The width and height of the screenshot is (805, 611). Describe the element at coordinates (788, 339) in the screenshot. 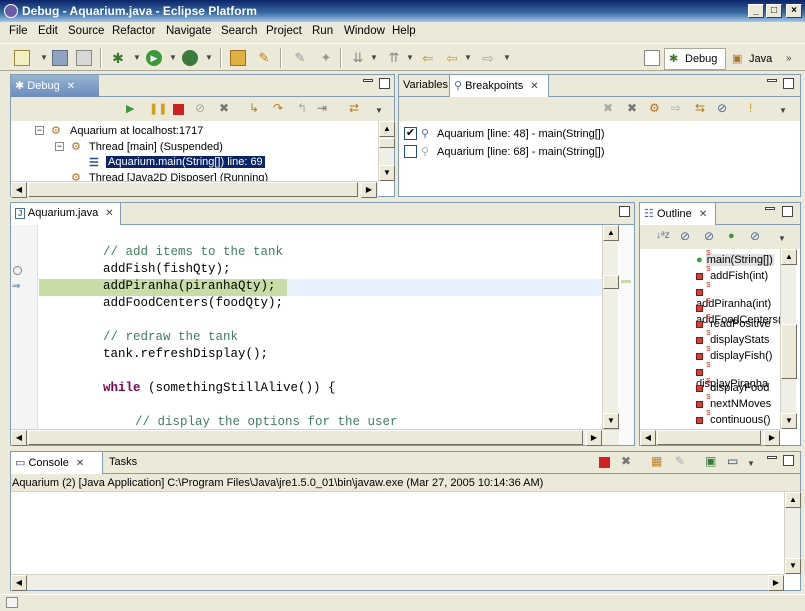

I see `outline-vscrollbar: ▲ ▼` at that location.